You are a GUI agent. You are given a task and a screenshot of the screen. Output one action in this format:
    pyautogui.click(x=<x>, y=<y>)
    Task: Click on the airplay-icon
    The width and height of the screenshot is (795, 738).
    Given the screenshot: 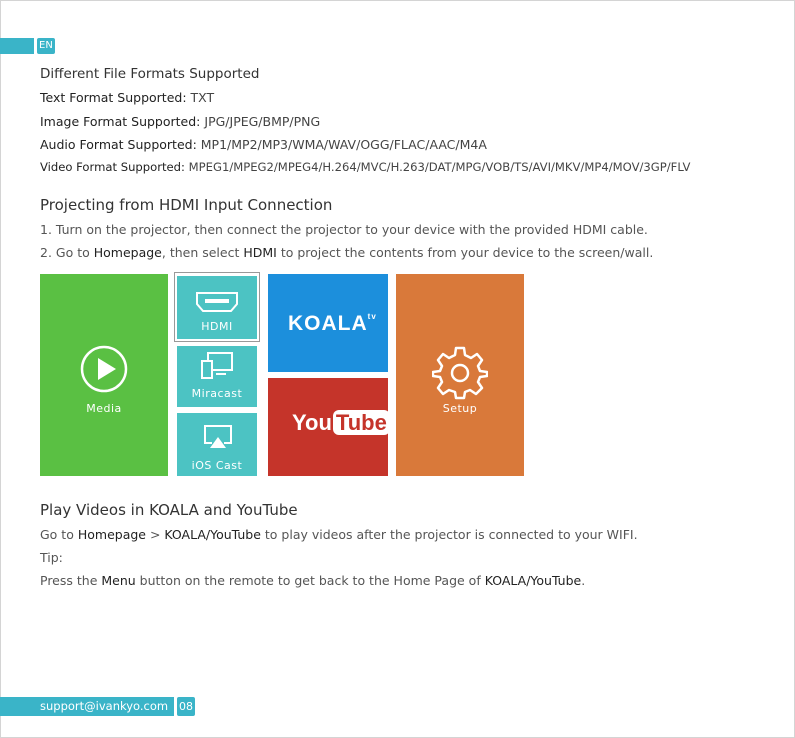 What is the action you would take?
    pyautogui.click(x=218, y=436)
    